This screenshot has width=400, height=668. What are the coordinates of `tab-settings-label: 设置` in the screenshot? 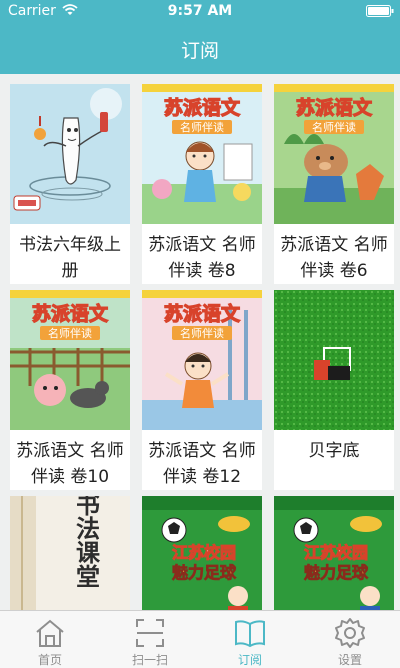 It's located at (349, 660).